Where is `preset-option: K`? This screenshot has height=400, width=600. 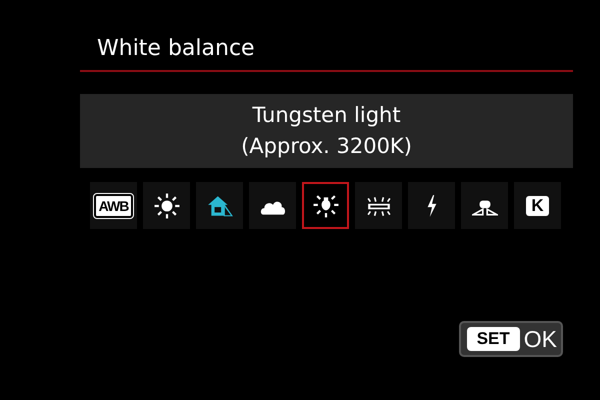
preset-option: K is located at coordinates (537, 205).